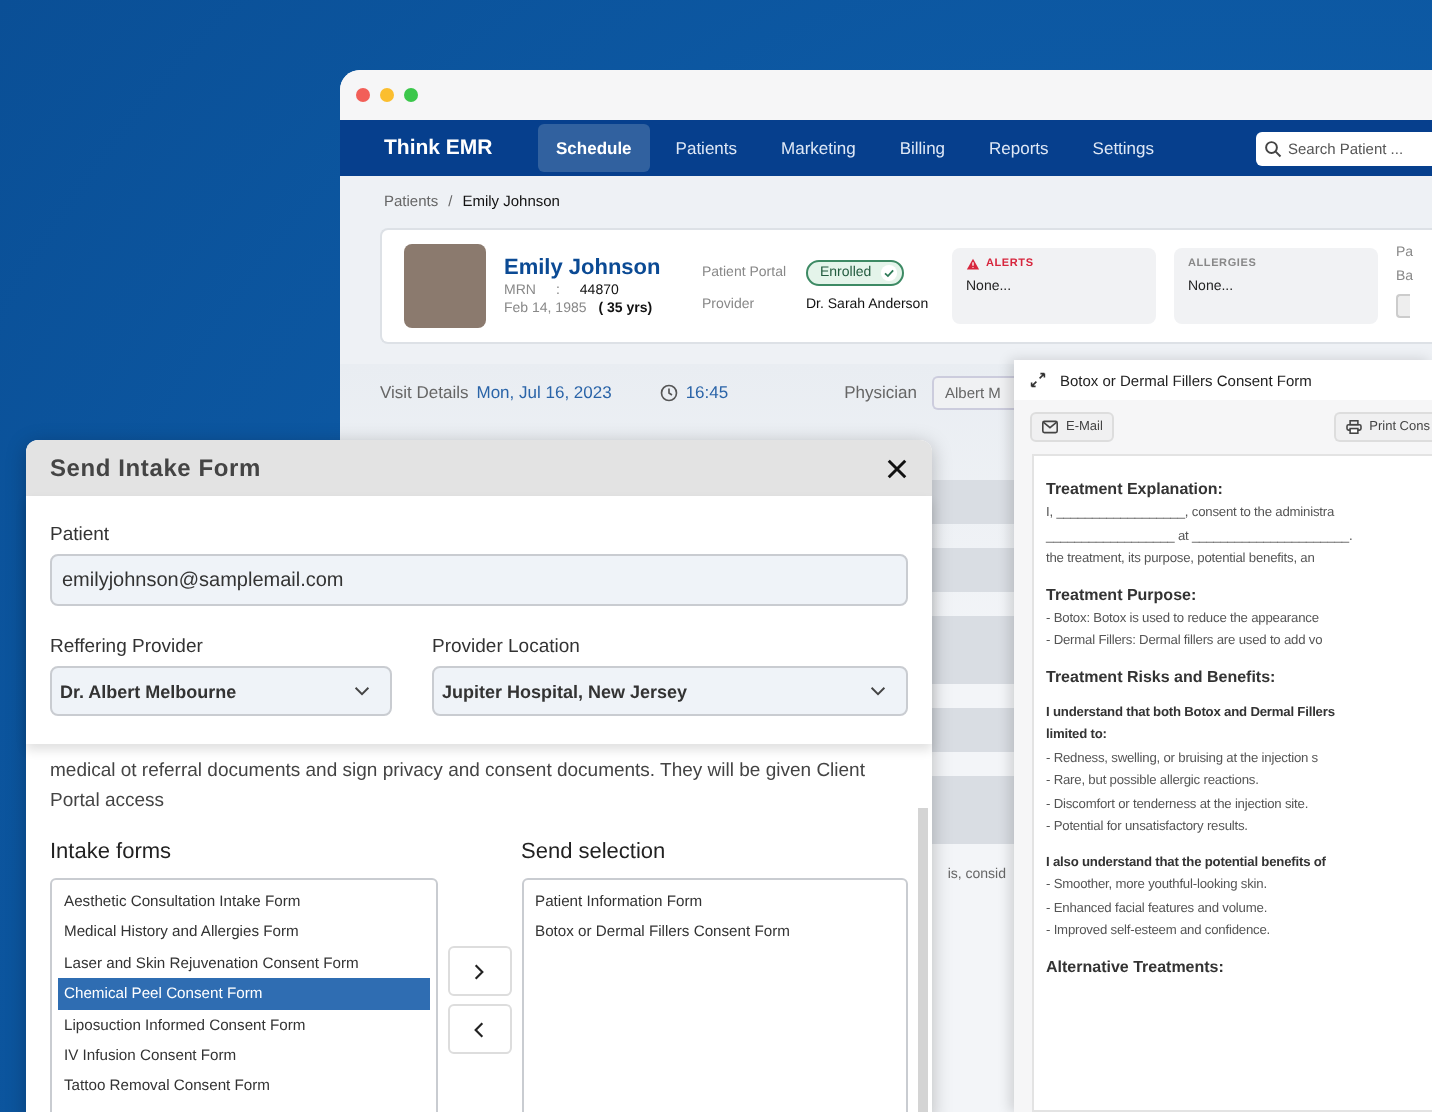 The height and width of the screenshot is (1112, 1432). I want to click on chevron-right-icon, so click(479, 971).